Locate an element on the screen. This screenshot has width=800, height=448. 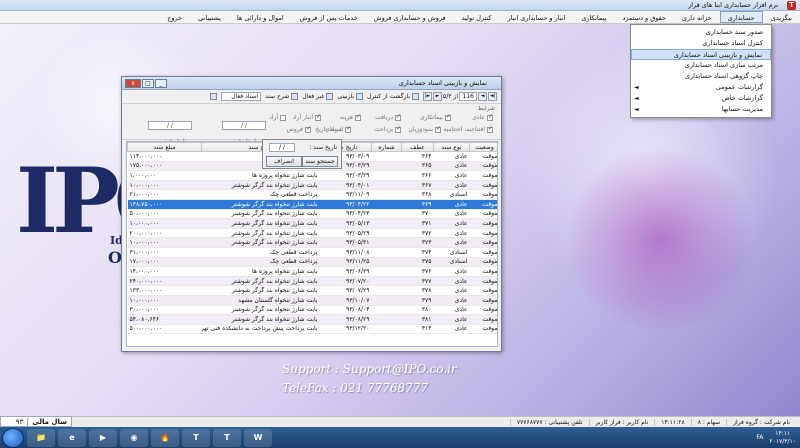
filter-checkbox-4: انبار آزاد is located at coordinates (306, 117).